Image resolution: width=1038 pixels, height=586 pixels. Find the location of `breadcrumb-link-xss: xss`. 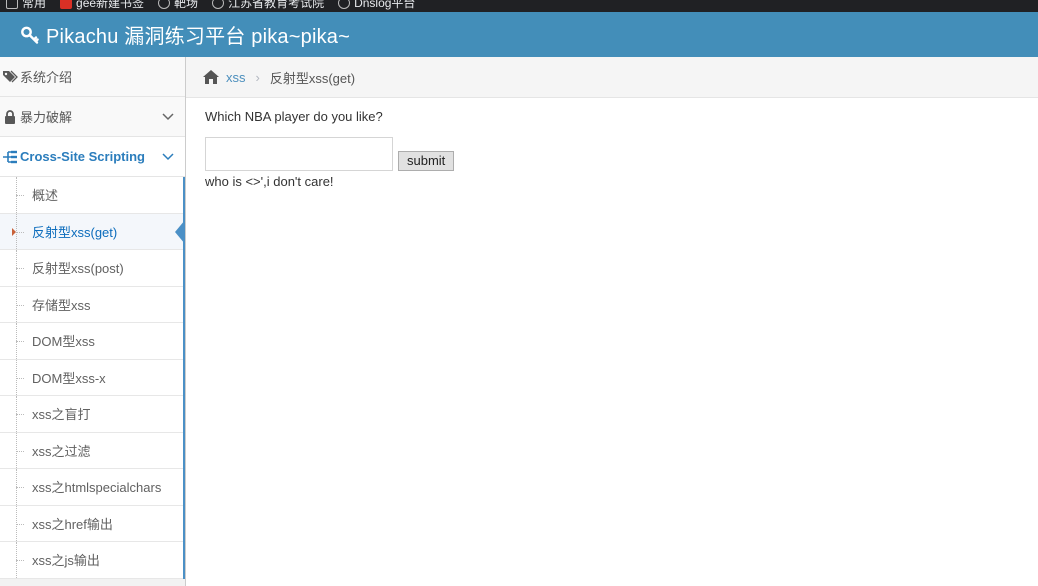

breadcrumb-link-xss: xss is located at coordinates (236, 77).